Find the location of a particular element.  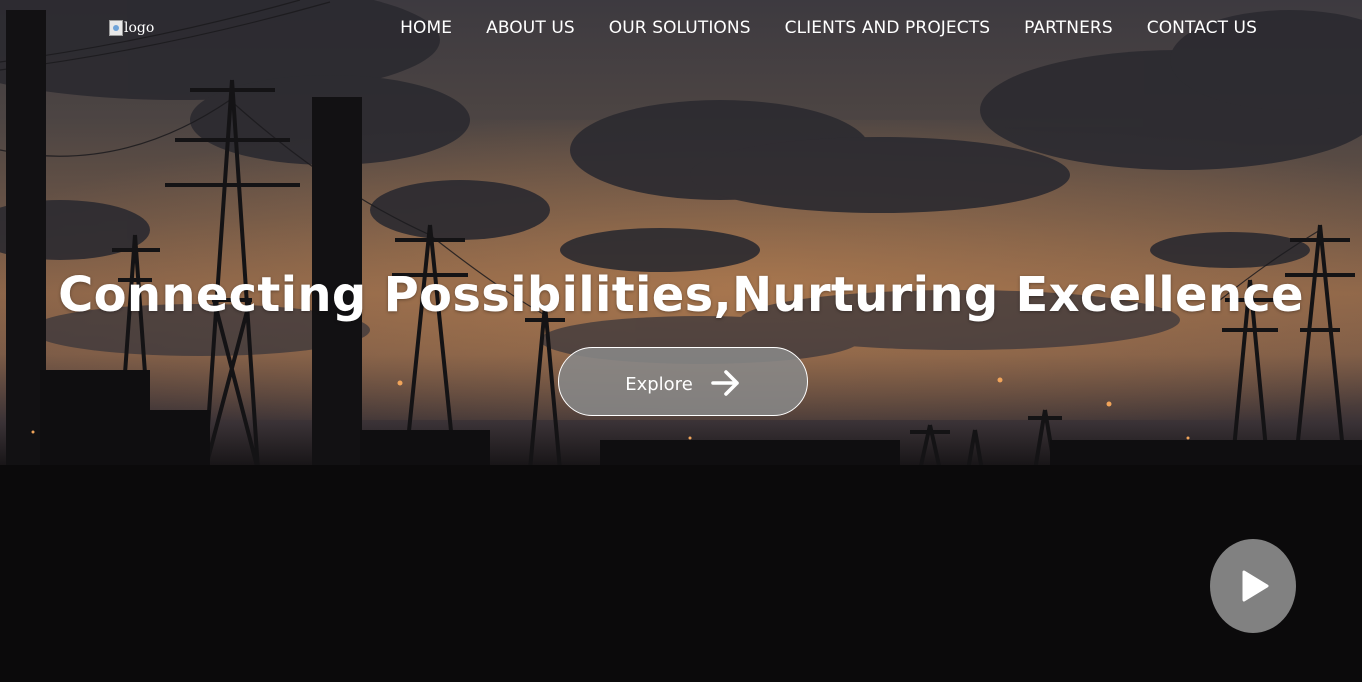

nav-clients-and-projects-link: CLIENTS AND PROJECTS is located at coordinates (887, 28).